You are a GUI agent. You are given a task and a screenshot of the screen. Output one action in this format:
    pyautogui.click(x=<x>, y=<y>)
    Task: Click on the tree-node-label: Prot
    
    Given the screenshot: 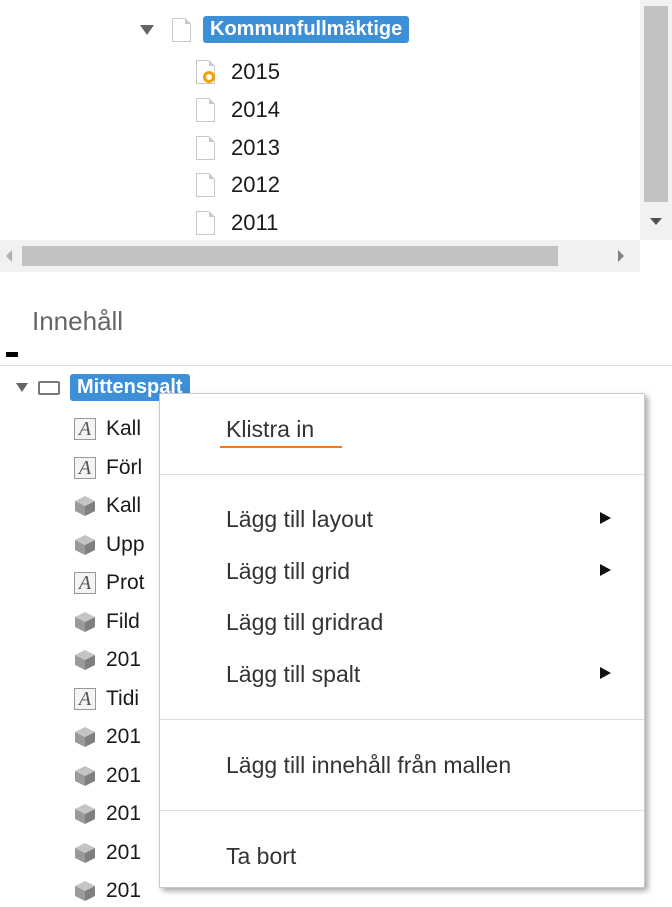 What is the action you would take?
    pyautogui.click(x=125, y=583)
    